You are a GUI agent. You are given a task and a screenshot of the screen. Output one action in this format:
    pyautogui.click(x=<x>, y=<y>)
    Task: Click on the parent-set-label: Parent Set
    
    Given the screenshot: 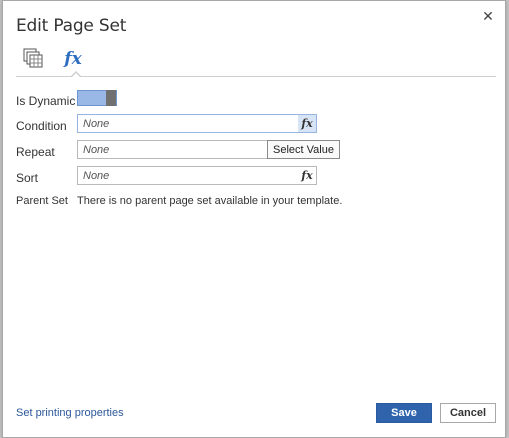 What is the action you would take?
    pyautogui.click(x=42, y=201)
    